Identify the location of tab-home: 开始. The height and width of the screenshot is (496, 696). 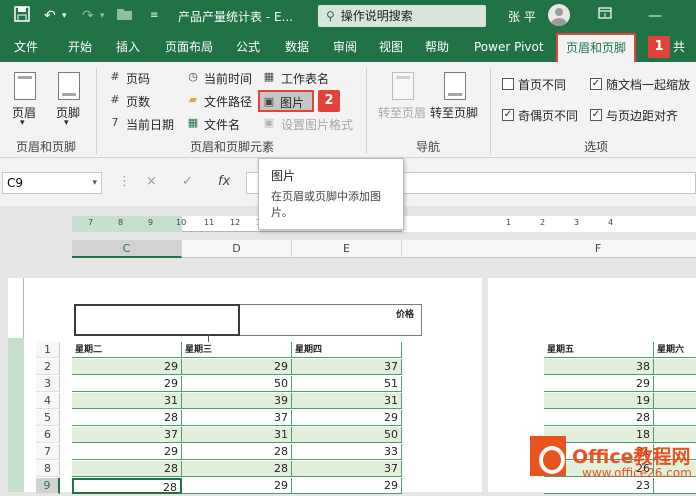
(80, 47).